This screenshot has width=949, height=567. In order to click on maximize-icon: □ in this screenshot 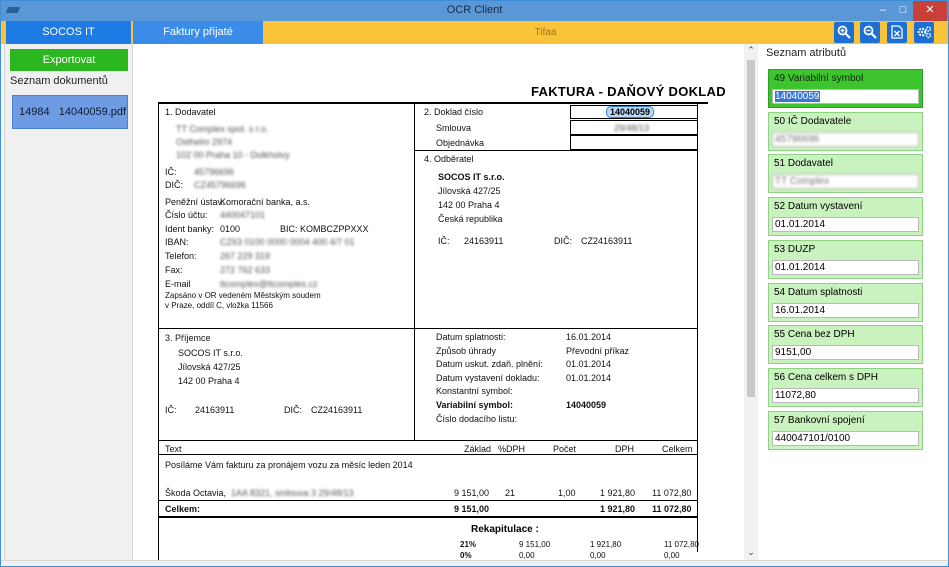, I will do `click(903, 11)`.